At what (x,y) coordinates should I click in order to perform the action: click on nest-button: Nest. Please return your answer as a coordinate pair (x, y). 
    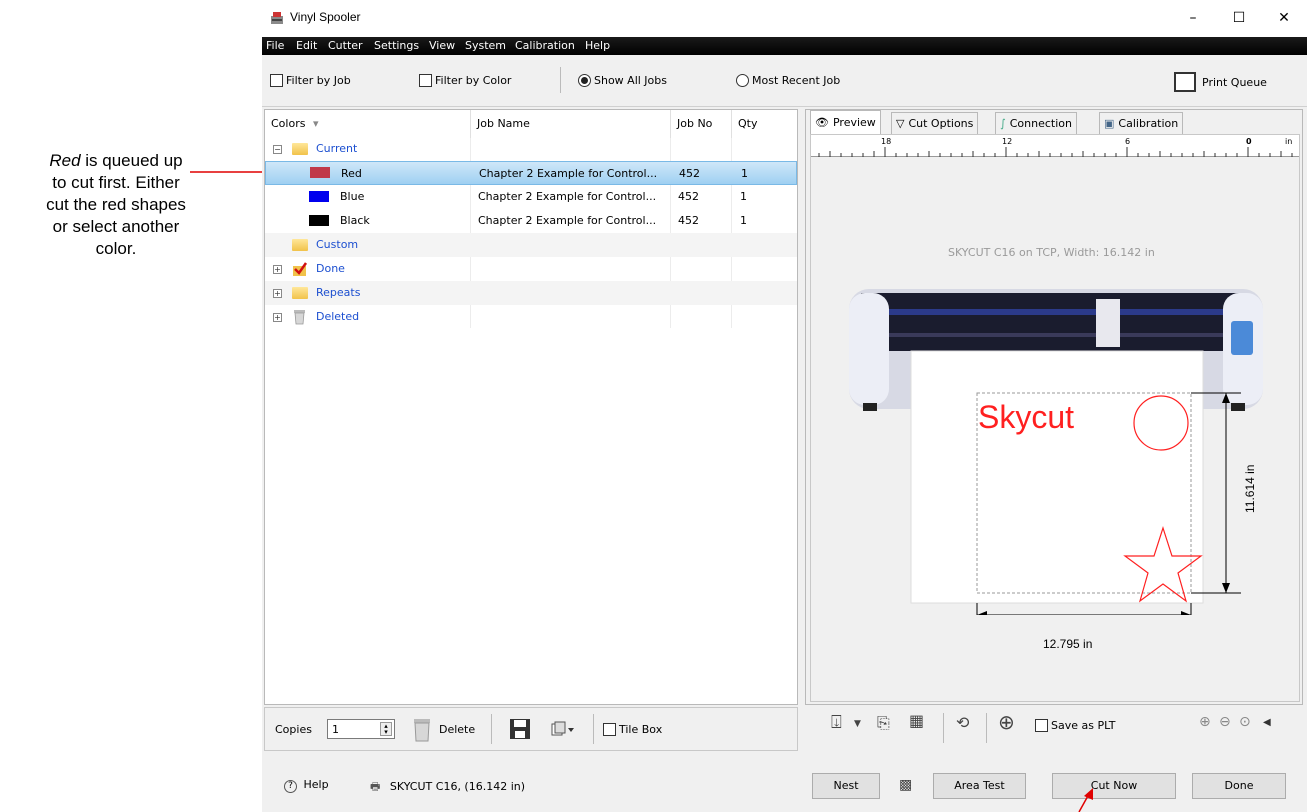
    Looking at the image, I should click on (846, 786).